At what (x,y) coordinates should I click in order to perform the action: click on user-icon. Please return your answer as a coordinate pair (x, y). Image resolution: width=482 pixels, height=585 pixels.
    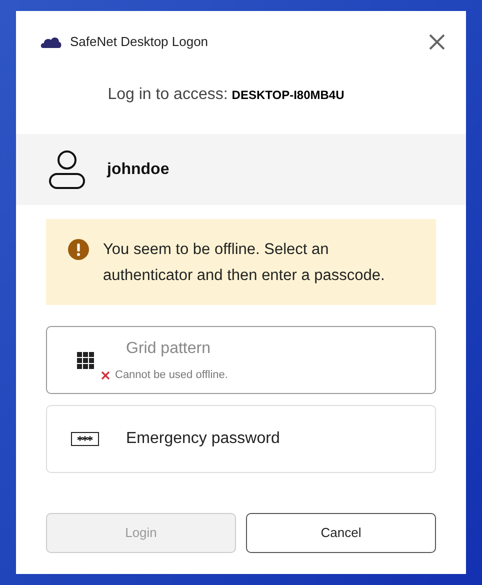
    Looking at the image, I should click on (67, 170).